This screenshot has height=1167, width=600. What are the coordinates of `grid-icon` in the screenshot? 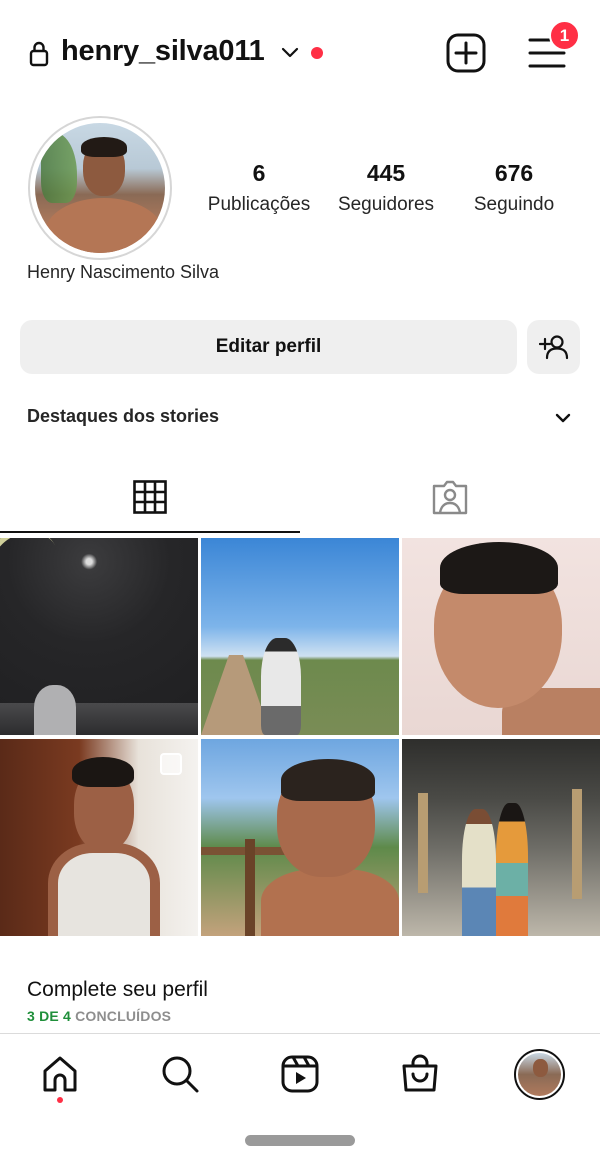 It's located at (150, 496).